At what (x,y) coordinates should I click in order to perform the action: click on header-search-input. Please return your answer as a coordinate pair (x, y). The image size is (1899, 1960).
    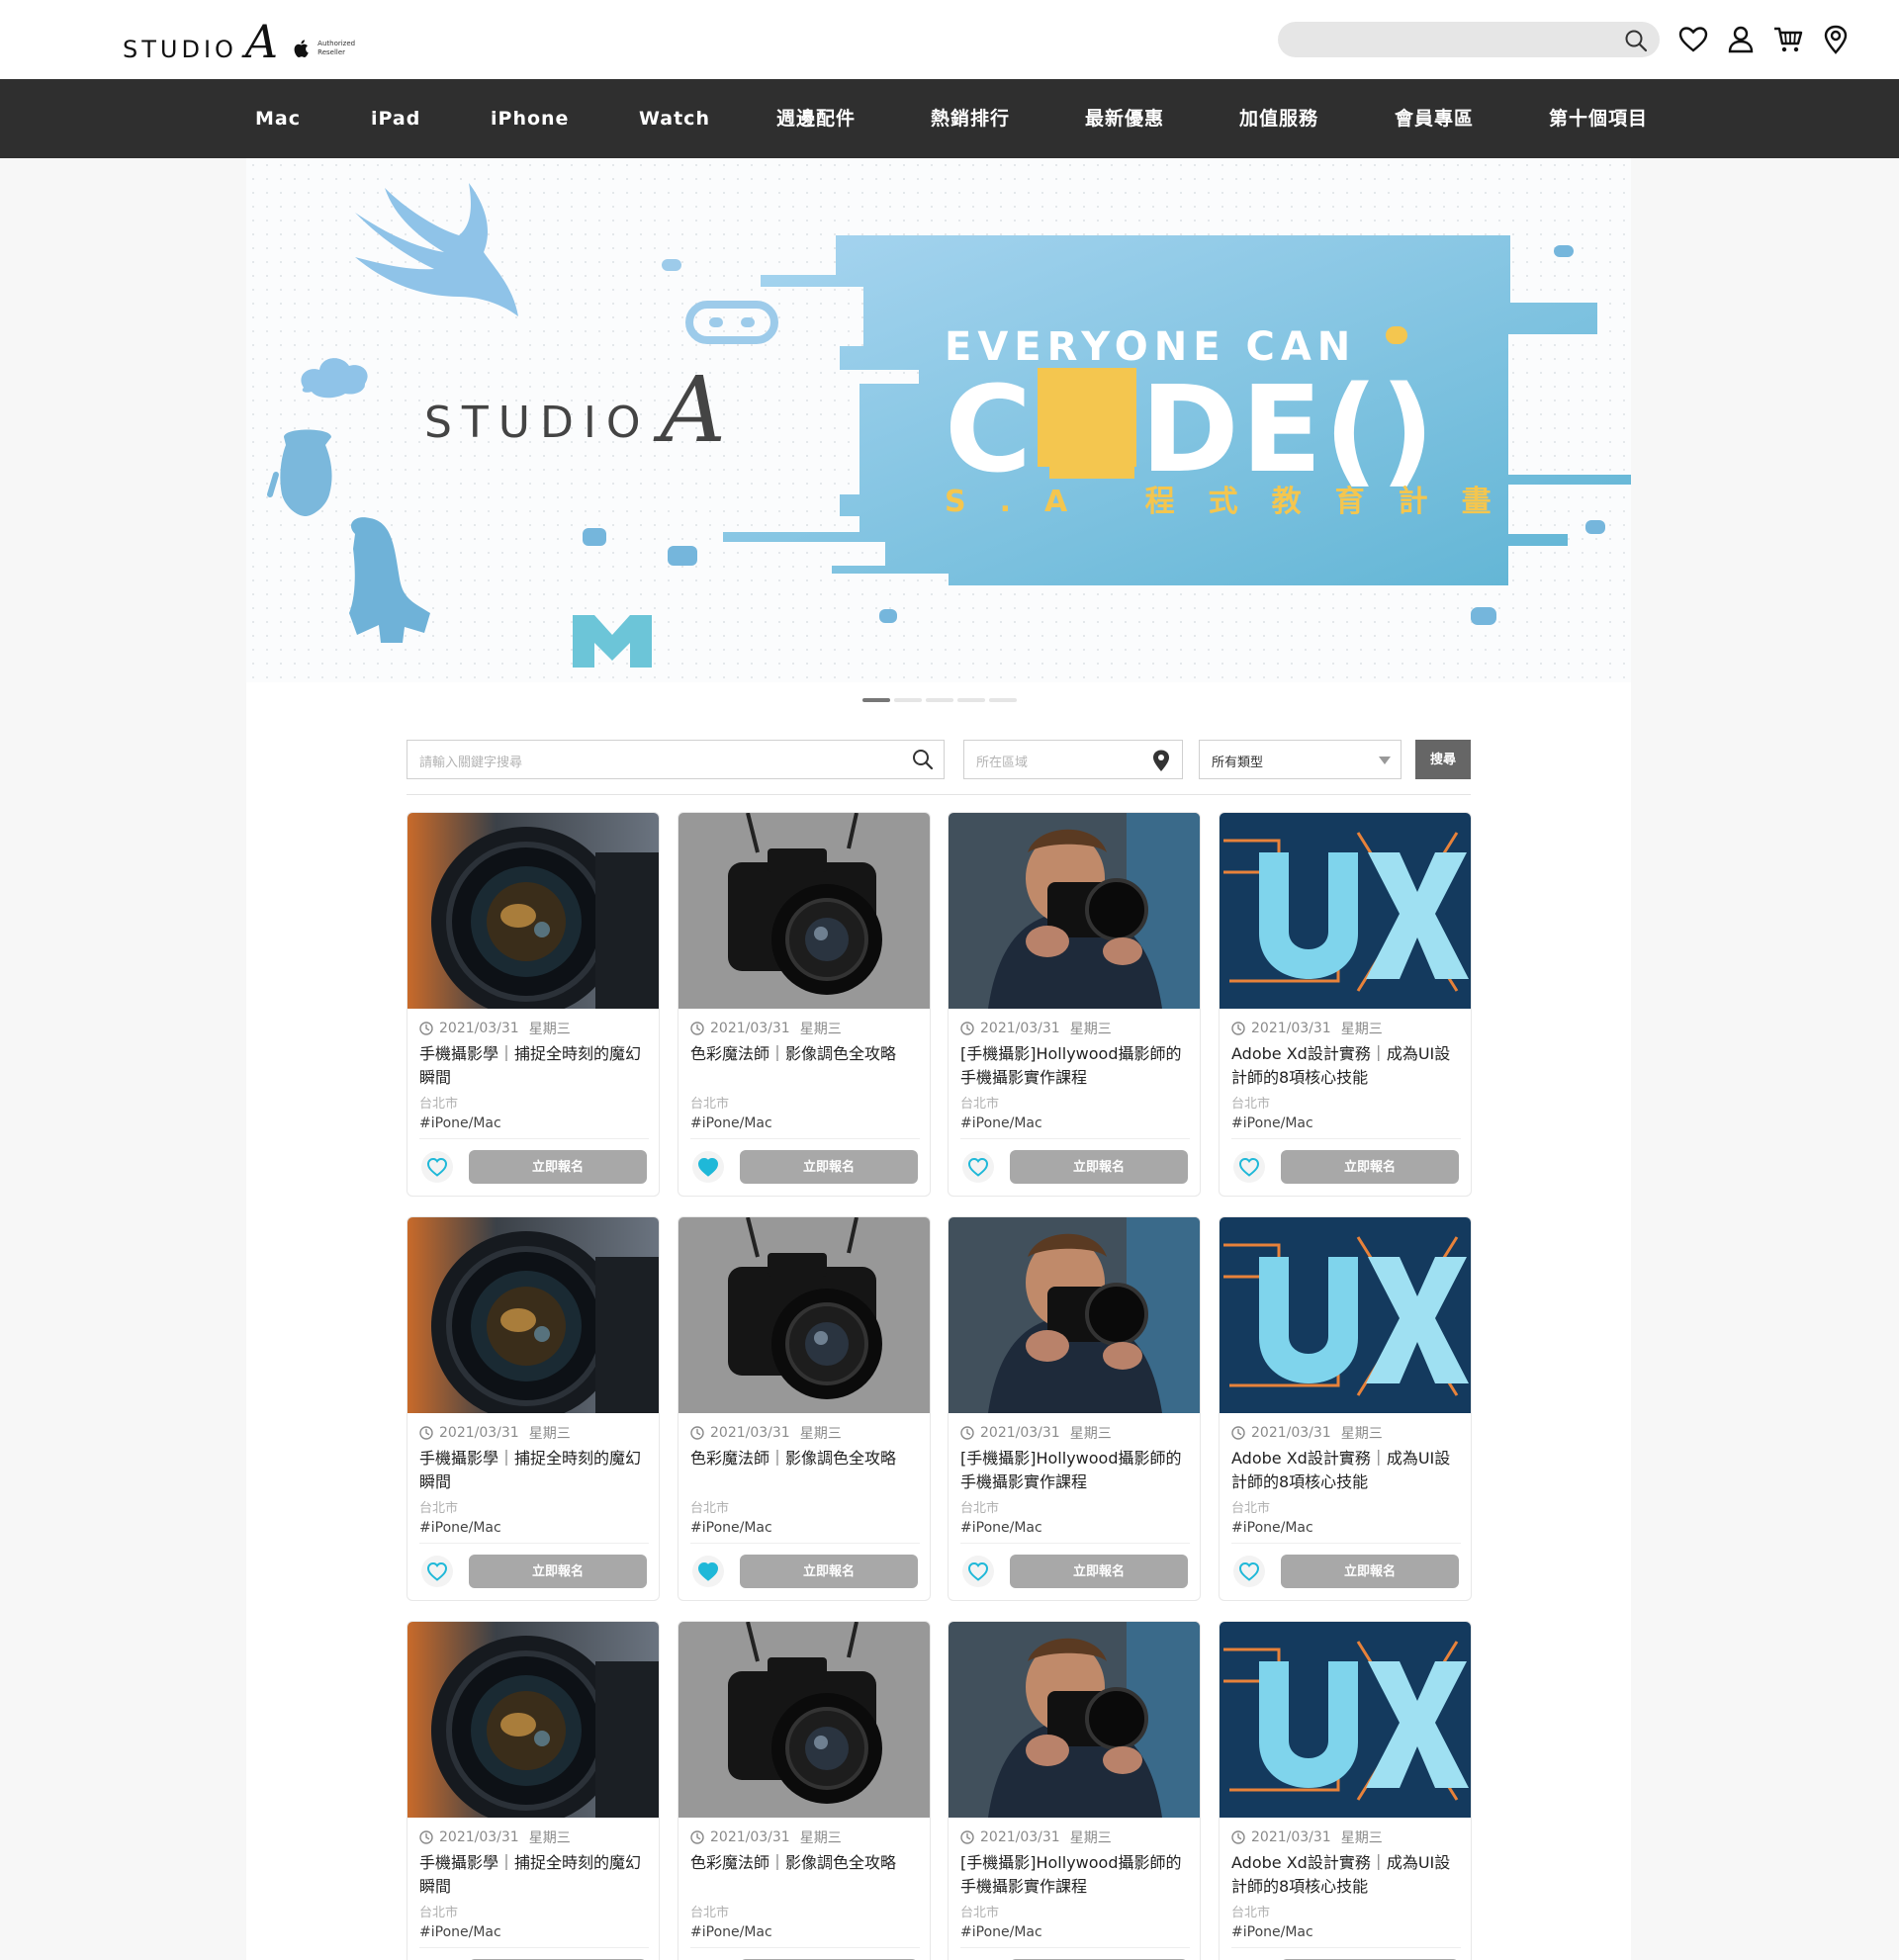
    Looking at the image, I should click on (1469, 40).